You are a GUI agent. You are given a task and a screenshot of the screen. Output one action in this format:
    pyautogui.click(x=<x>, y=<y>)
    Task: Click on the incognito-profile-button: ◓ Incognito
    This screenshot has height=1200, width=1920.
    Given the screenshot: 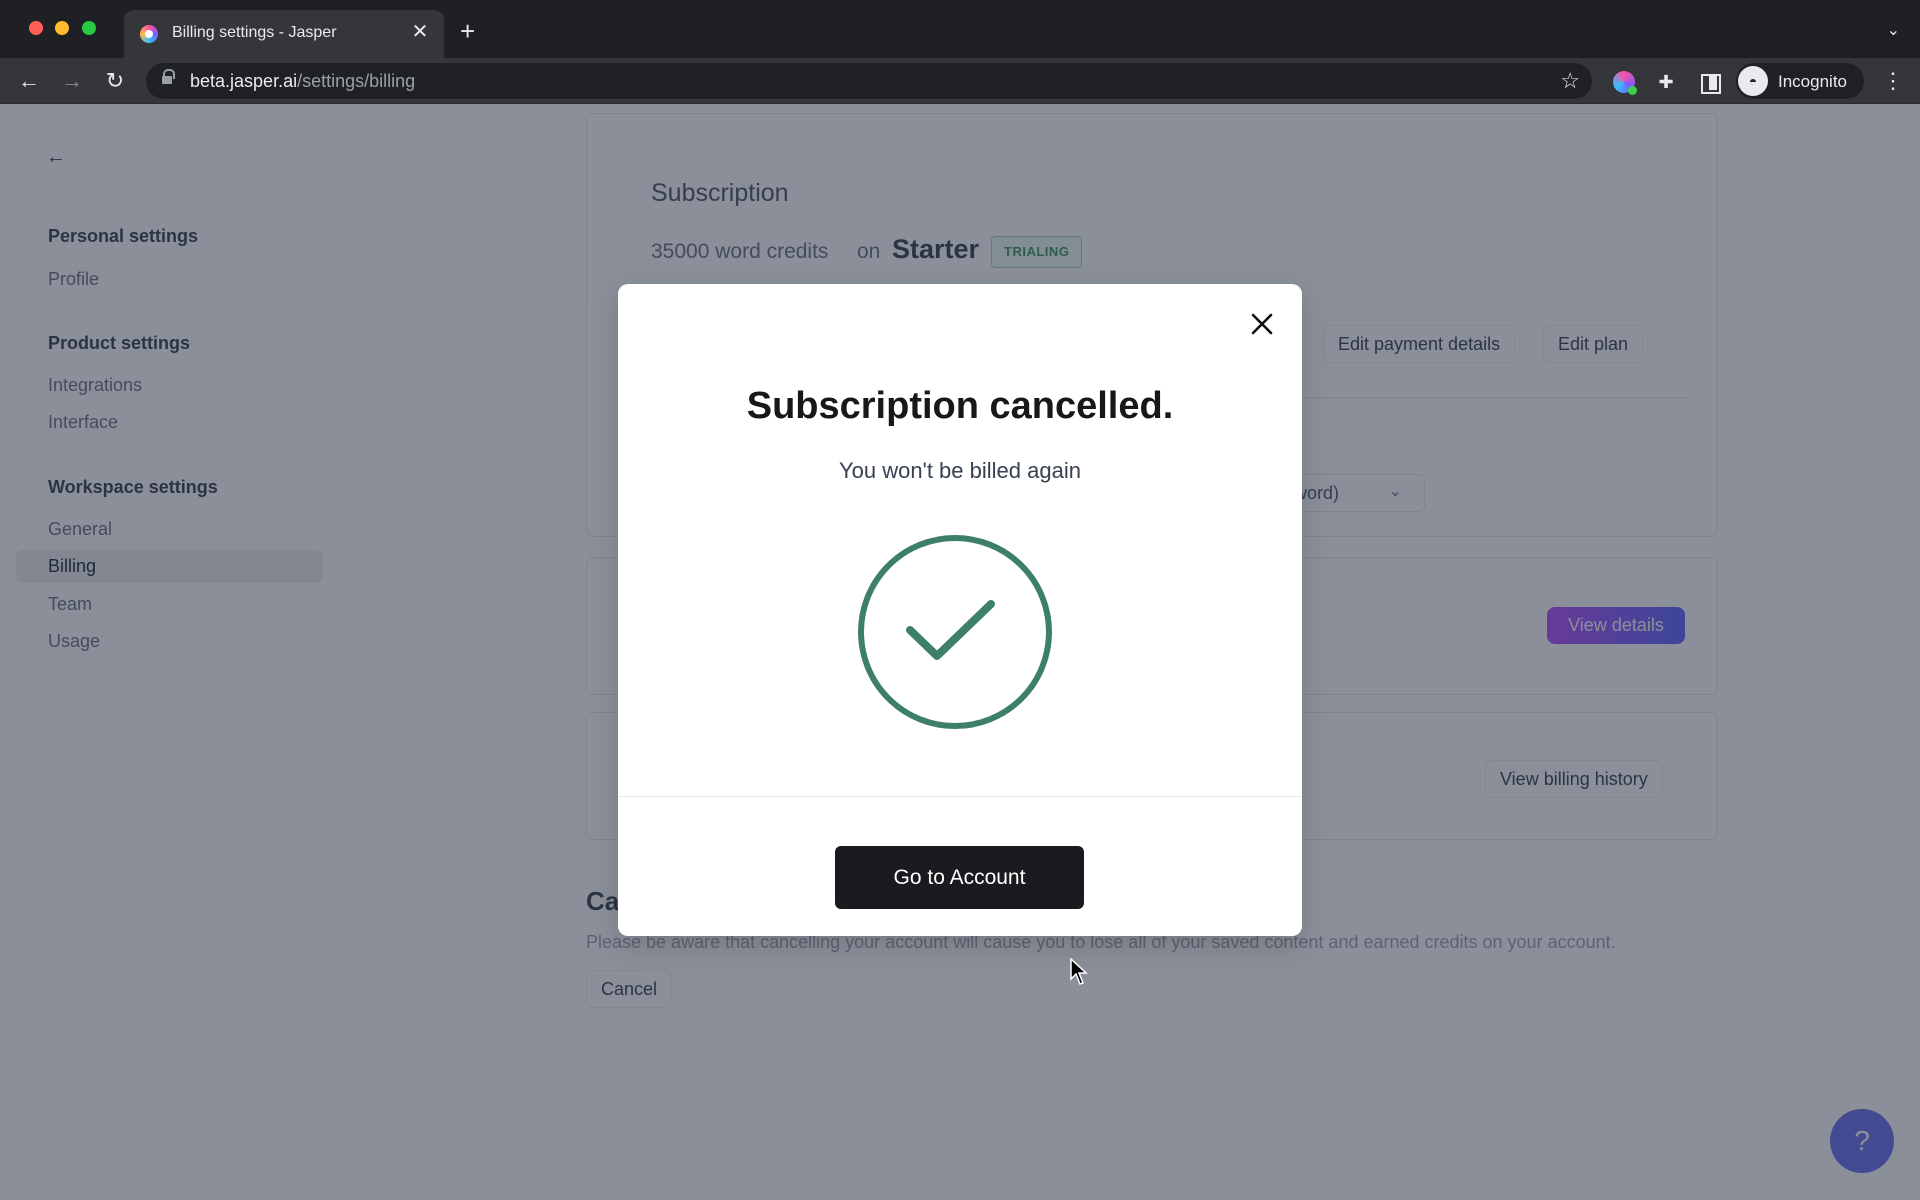 What is the action you would take?
    pyautogui.click(x=1800, y=81)
    